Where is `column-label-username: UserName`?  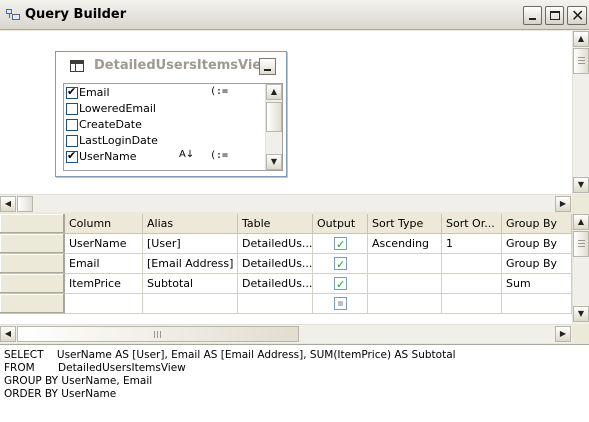
column-label-username: UserName is located at coordinates (108, 156).